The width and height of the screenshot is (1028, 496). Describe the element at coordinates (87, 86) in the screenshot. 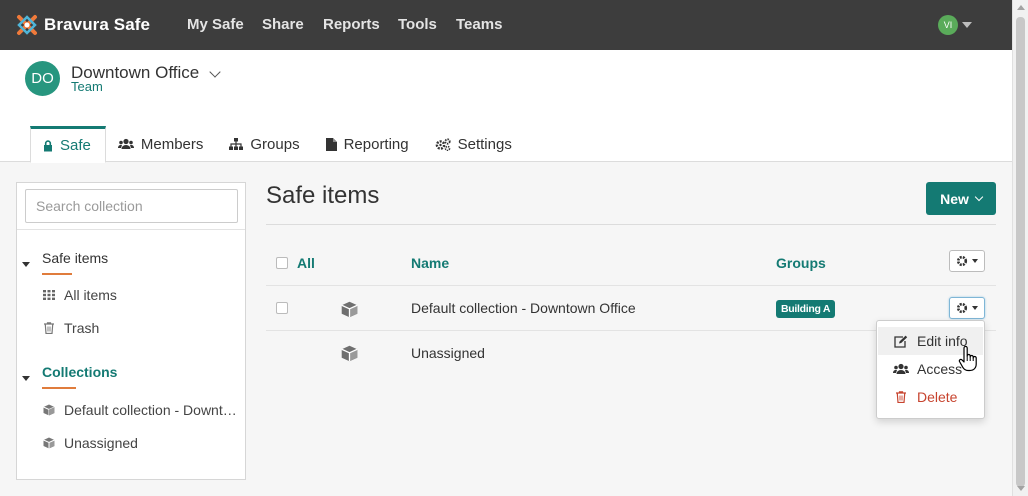

I see `team-type-label: Team` at that location.